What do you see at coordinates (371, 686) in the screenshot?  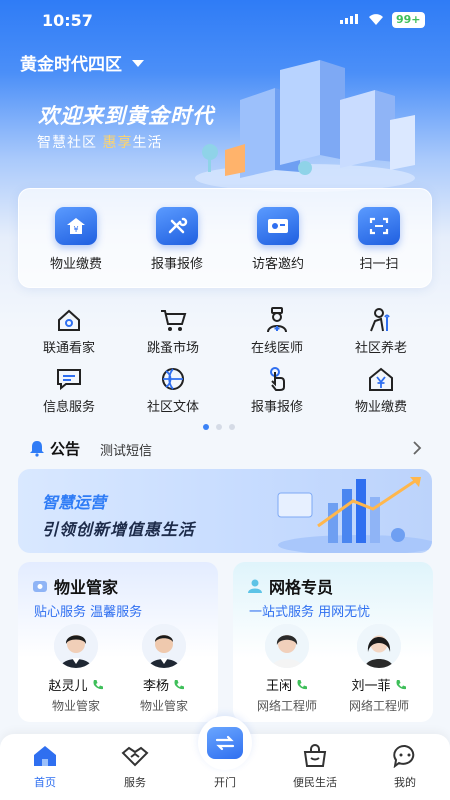 I see `person-name: 刘一菲` at bounding box center [371, 686].